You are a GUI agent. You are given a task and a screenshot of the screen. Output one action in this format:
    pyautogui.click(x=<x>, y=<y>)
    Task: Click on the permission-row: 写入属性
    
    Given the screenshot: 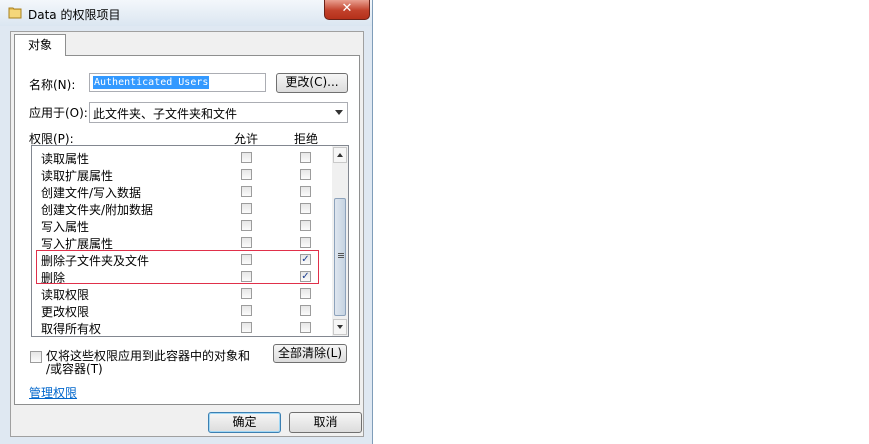 What is the action you would take?
    pyautogui.click(x=182, y=225)
    